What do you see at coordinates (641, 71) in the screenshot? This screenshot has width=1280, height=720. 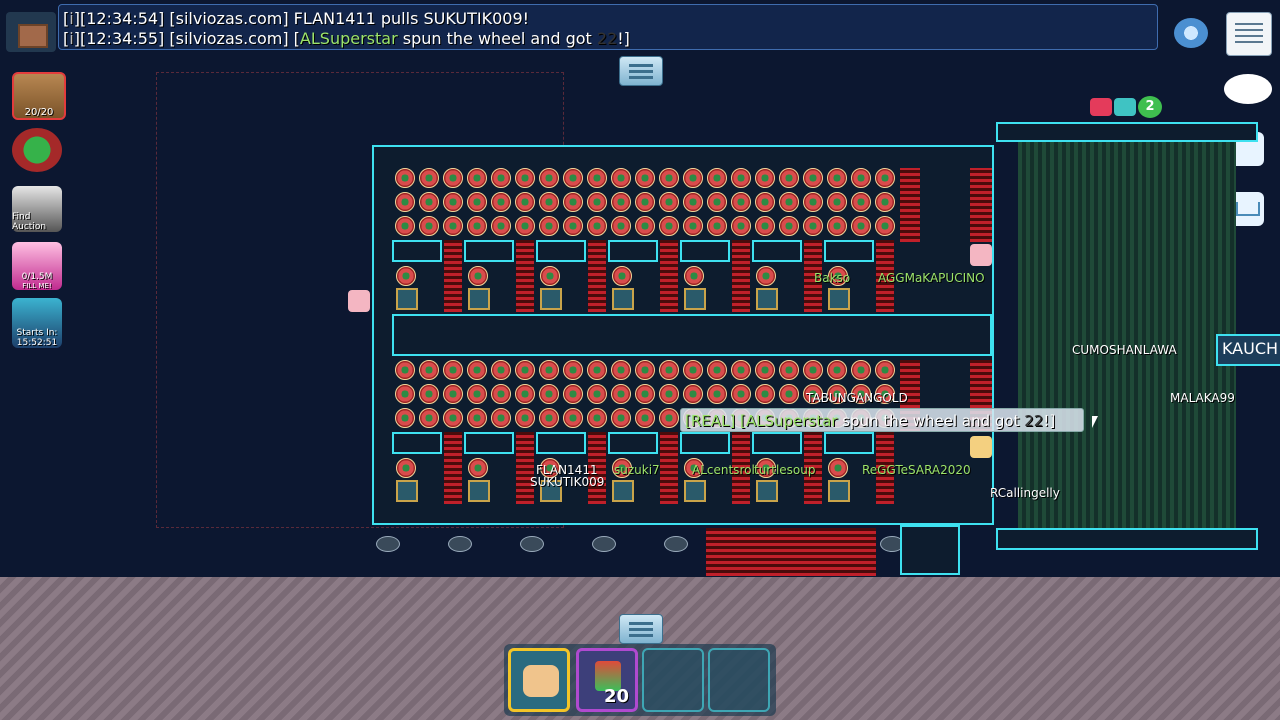 I see `chat-toggle-button` at bounding box center [641, 71].